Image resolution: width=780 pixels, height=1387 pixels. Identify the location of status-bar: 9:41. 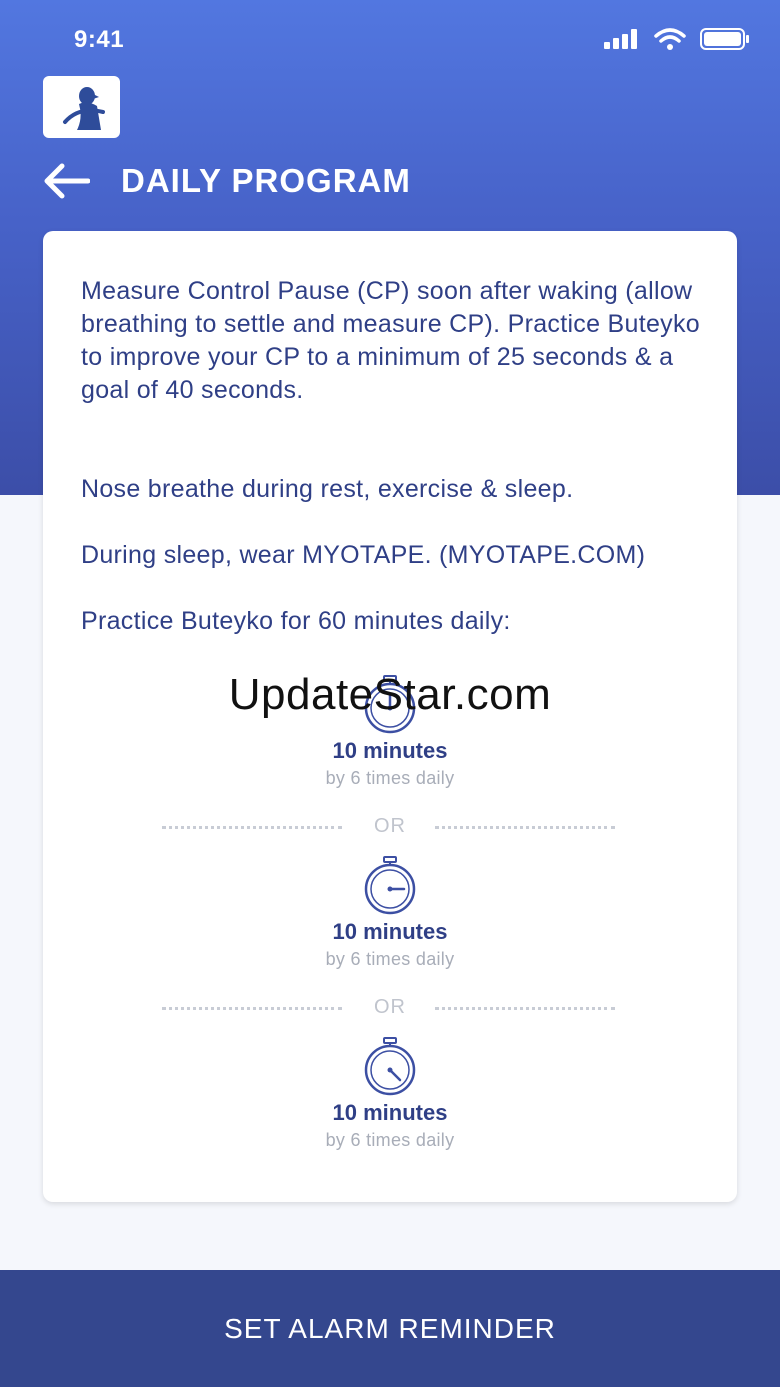
(390, 42).